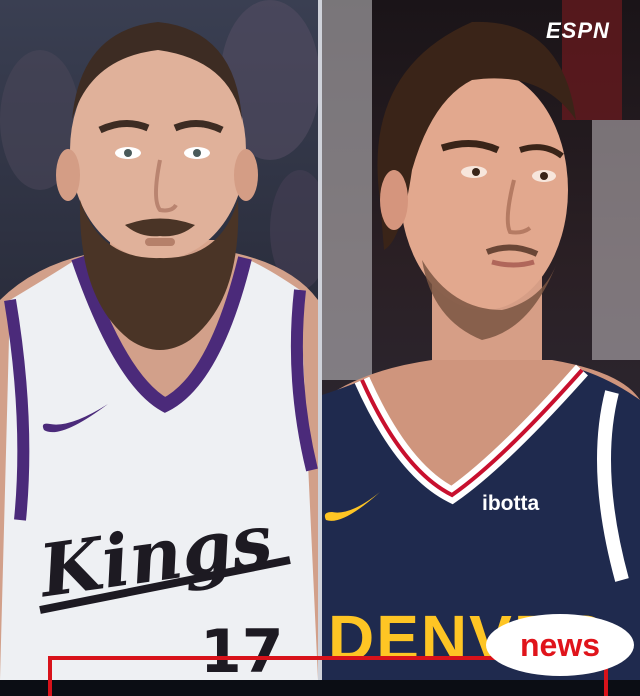 The image size is (640, 696). What do you see at coordinates (578, 30) in the screenshot?
I see `espn-logo: ESPN` at bounding box center [578, 30].